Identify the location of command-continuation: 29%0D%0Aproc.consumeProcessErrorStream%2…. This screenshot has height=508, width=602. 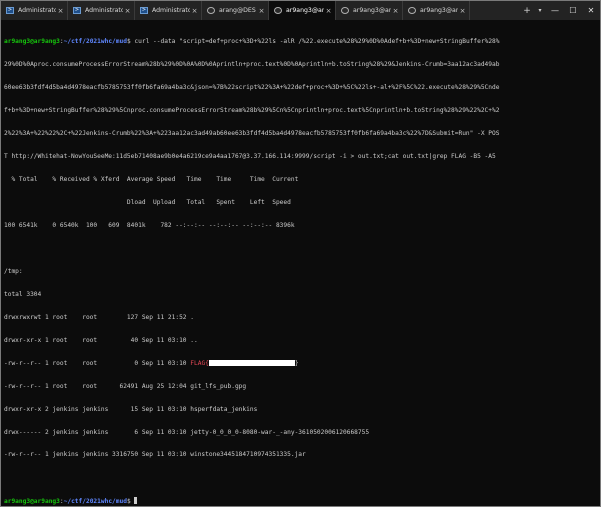
(252, 65).